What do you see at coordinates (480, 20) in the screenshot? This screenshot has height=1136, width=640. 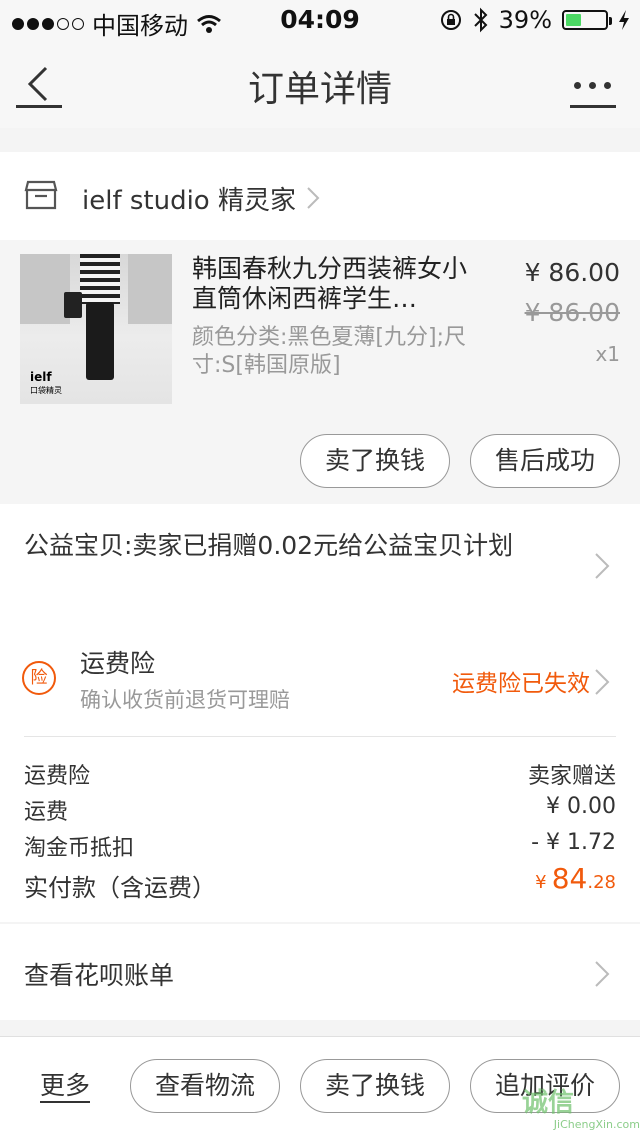 I see `bluetooth-icon` at bounding box center [480, 20].